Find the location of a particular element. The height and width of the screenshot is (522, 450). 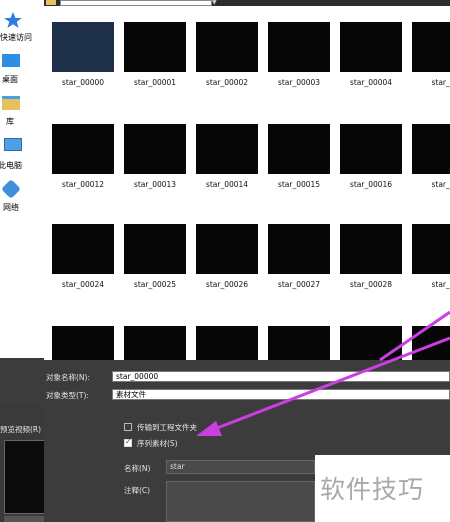

desktop-icon is located at coordinates (11, 60).